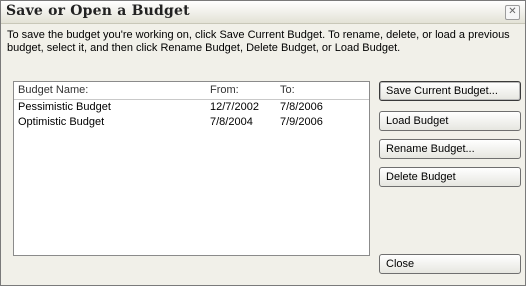  Describe the element at coordinates (234, 107) in the screenshot. I see `budget-from-date: 12/7/2002` at that location.